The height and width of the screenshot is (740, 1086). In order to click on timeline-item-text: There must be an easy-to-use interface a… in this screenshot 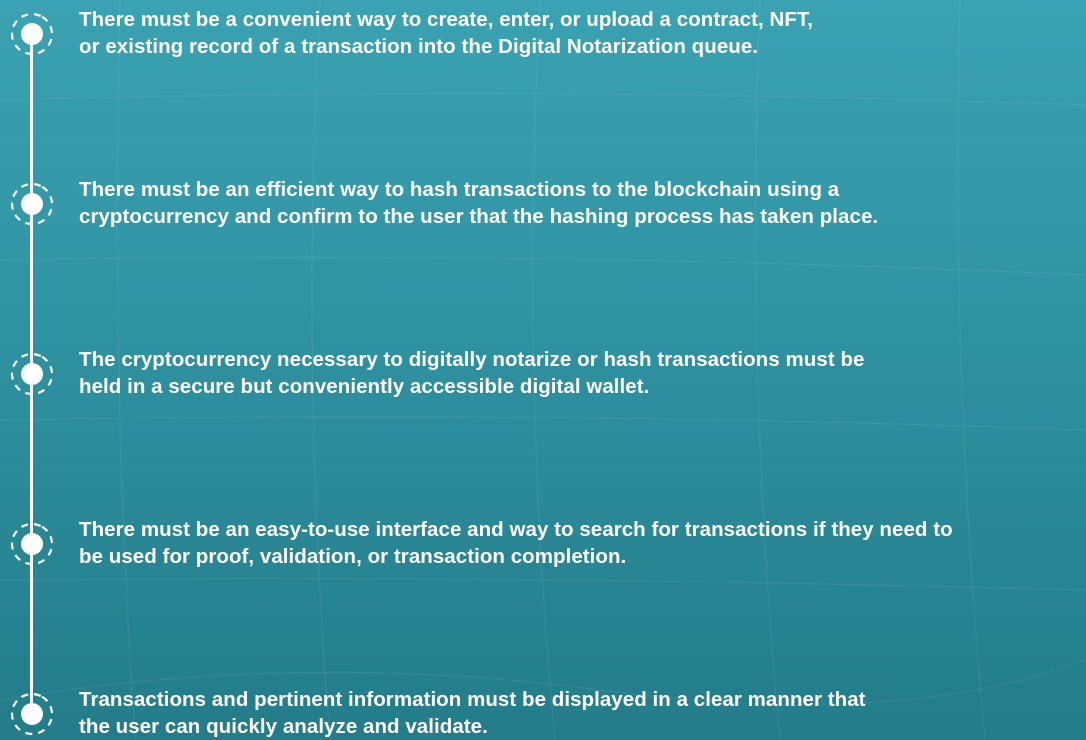, I will do `click(516, 543)`.